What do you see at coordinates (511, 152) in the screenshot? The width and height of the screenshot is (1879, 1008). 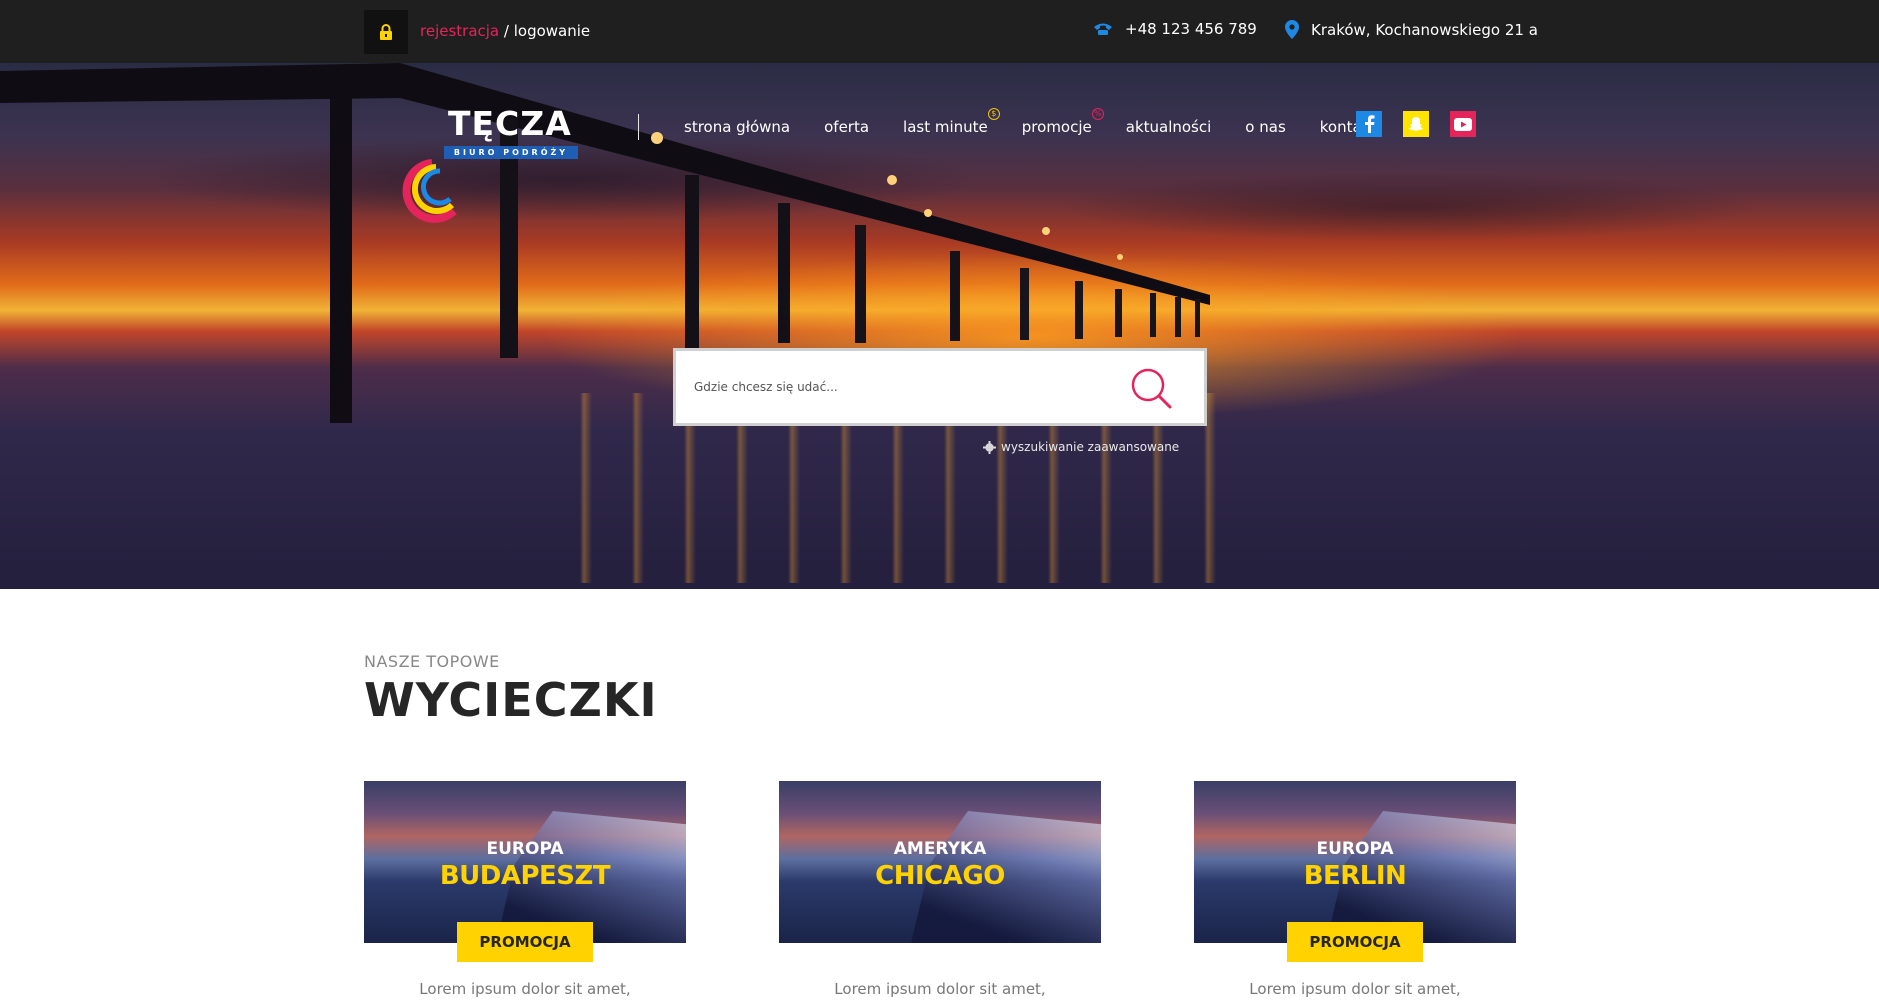 I see `logo-tagline: BIURO PODRÓŻY` at bounding box center [511, 152].